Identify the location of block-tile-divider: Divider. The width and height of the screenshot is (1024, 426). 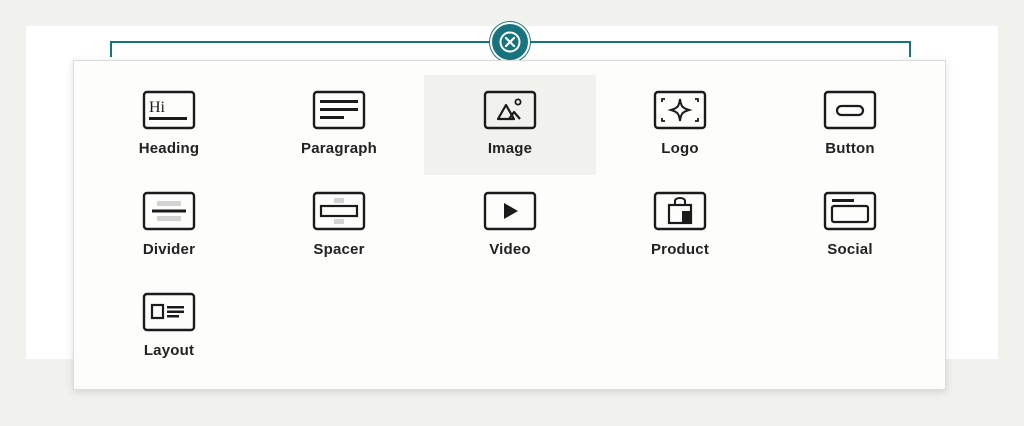
(169, 226).